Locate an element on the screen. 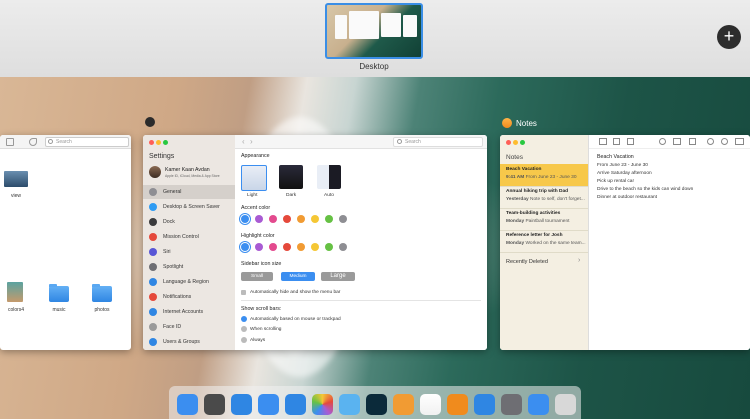  avatar is located at coordinates (155, 172).